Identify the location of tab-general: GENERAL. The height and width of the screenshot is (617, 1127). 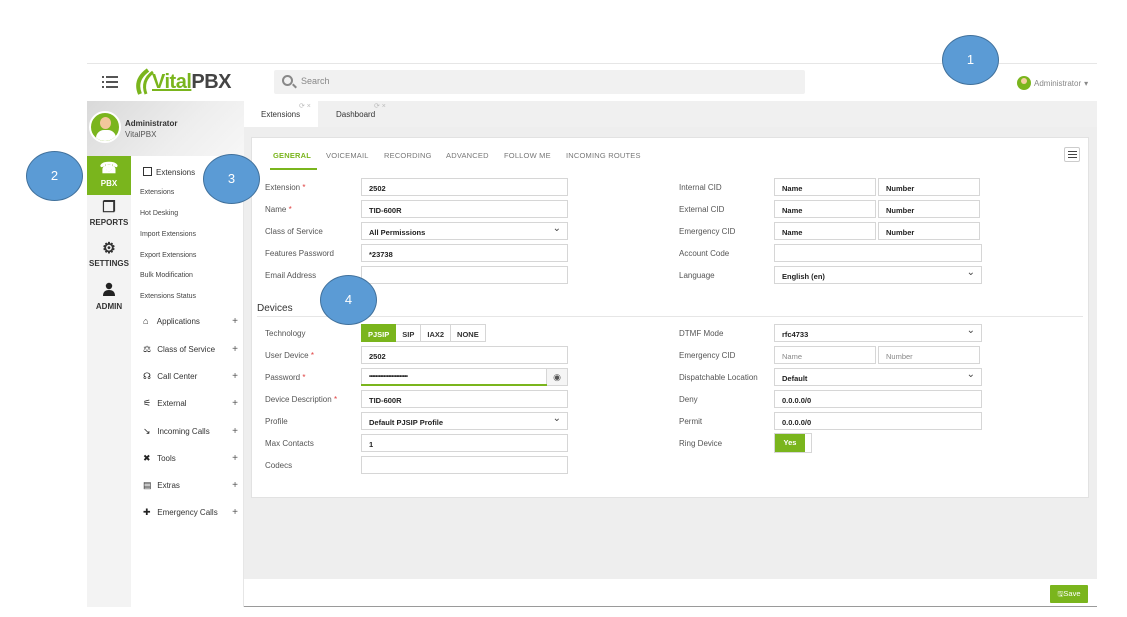
(292, 155).